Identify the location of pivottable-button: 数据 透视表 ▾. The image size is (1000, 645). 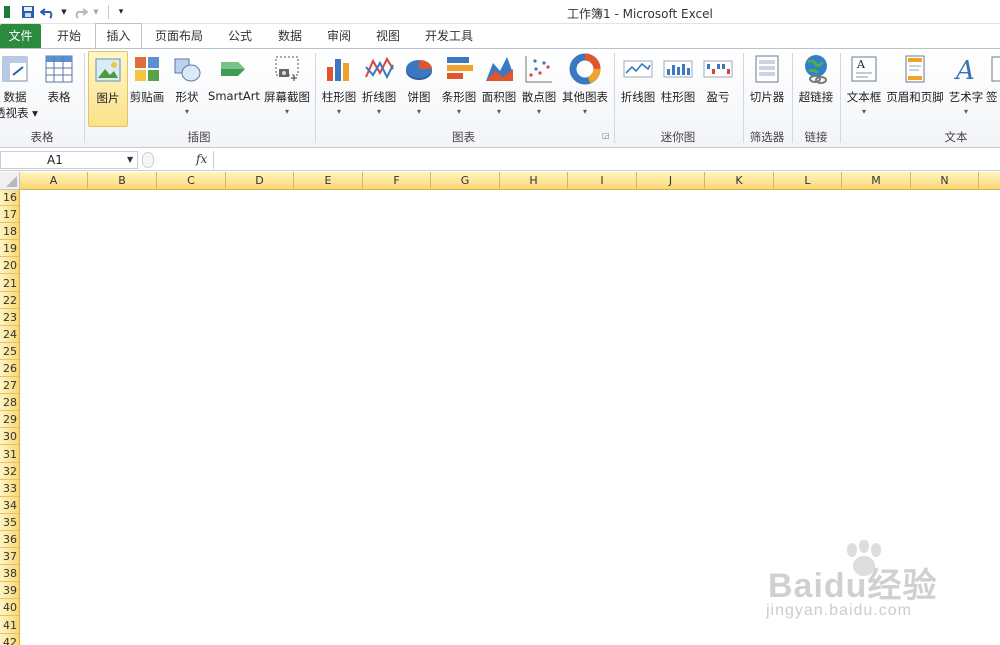
(19, 89).